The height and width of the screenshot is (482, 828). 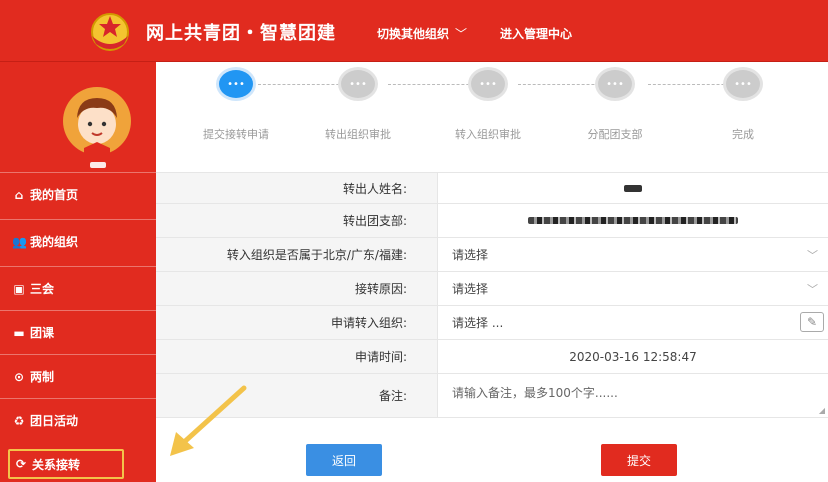 I want to click on step-2-indicator: •••, so click(x=358, y=84).